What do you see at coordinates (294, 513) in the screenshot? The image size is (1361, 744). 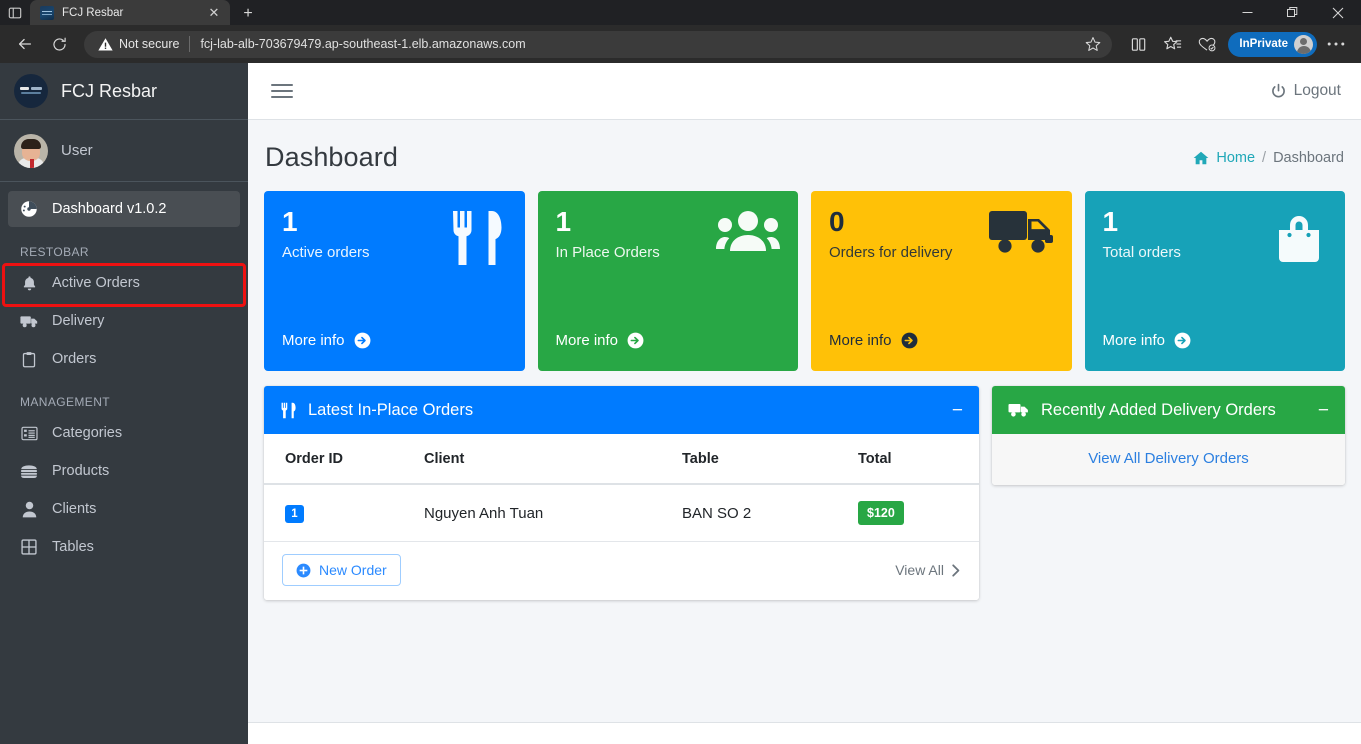 I see `order-id-badge: 1` at bounding box center [294, 513].